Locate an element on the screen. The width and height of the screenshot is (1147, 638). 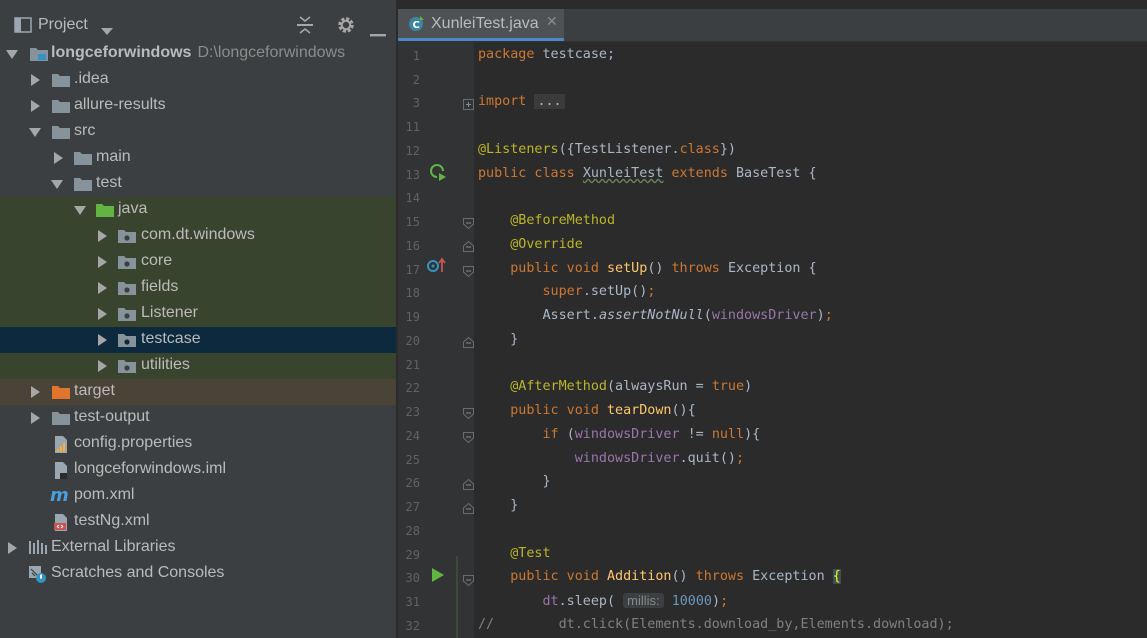
collapse-all-icon is located at coordinates (305, 27).